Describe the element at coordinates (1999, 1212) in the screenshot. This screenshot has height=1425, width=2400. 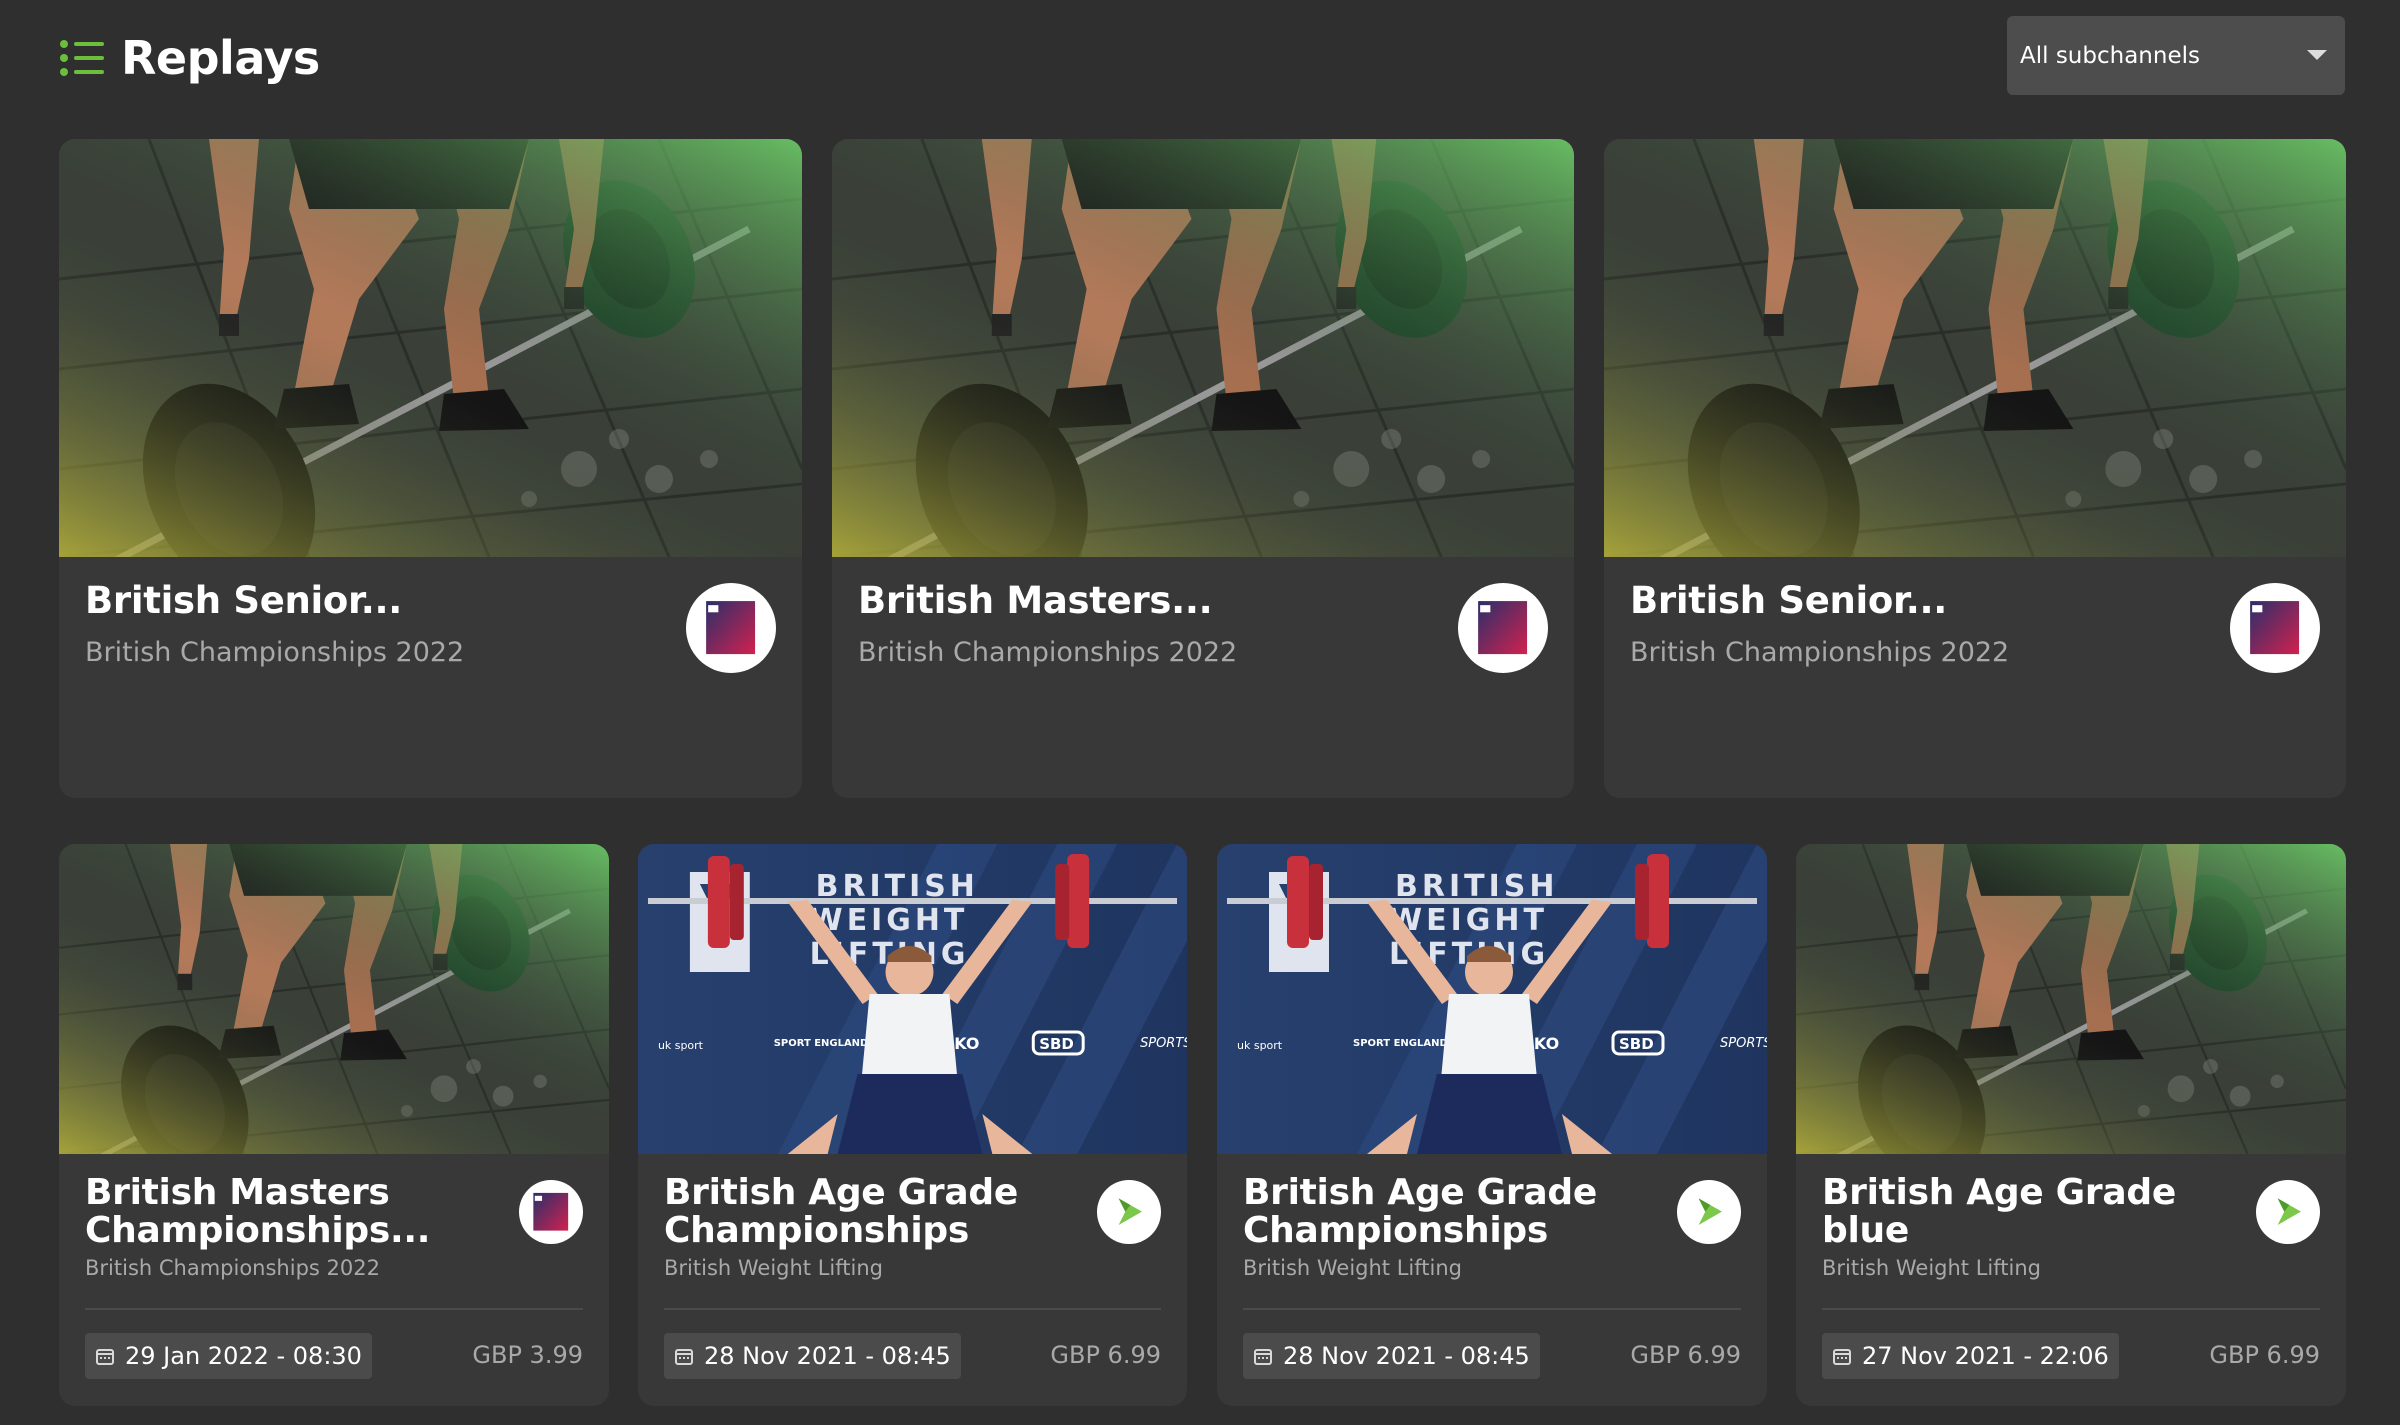
I see `replay-title: British Age Grade blue` at that location.